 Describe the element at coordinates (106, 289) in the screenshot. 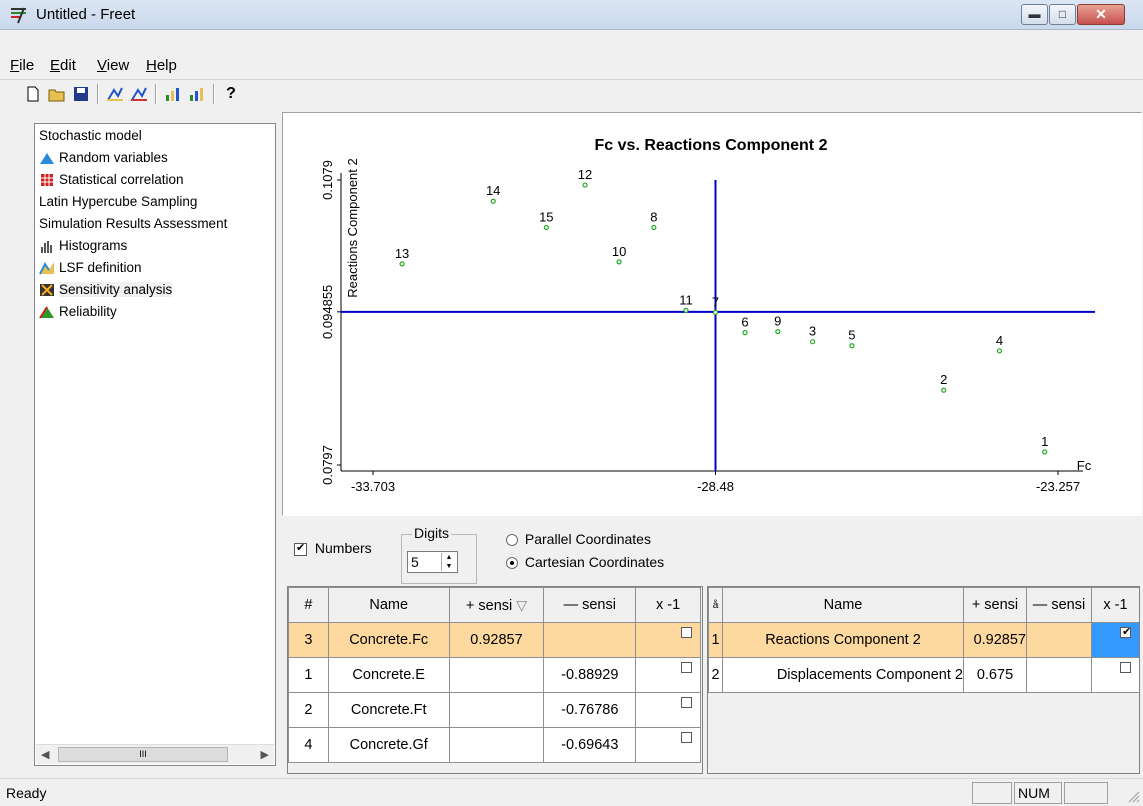

I see `tree-item-sensitivity-analysis: Sensitivity analysis` at that location.